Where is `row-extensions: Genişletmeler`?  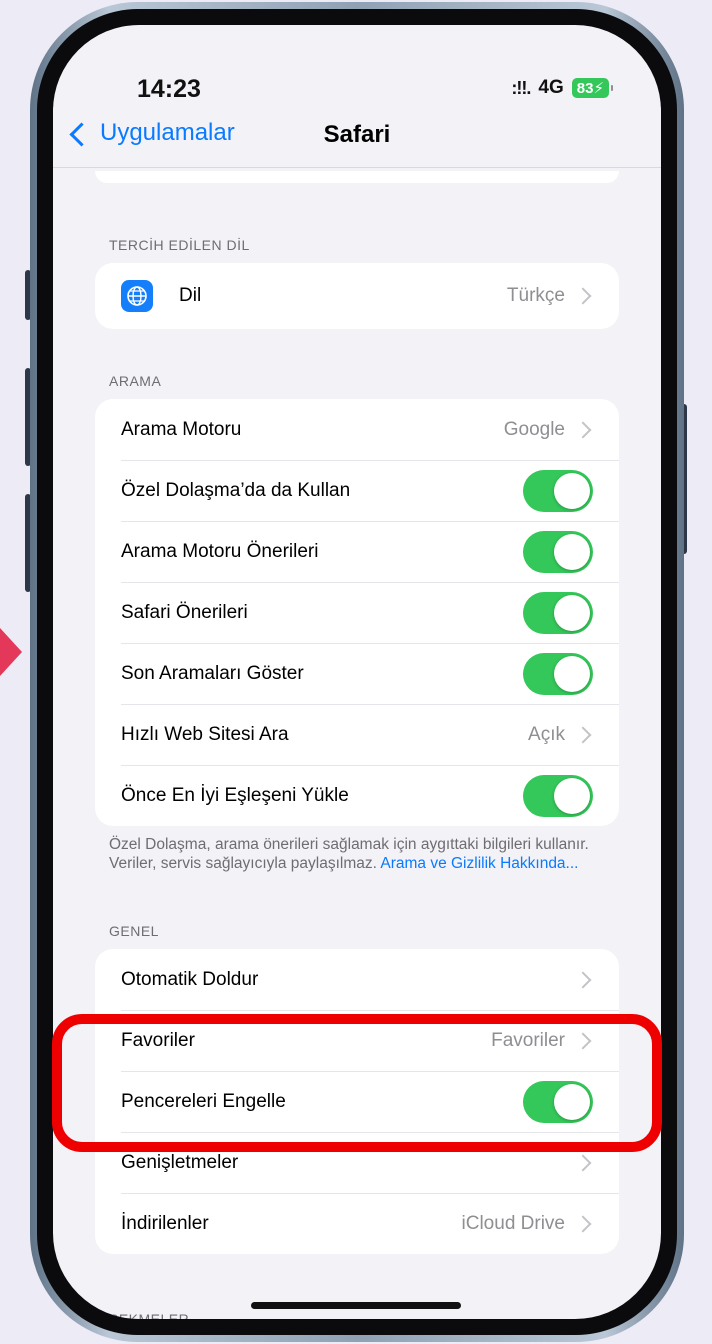 row-extensions: Genişletmeler is located at coordinates (357, 1162).